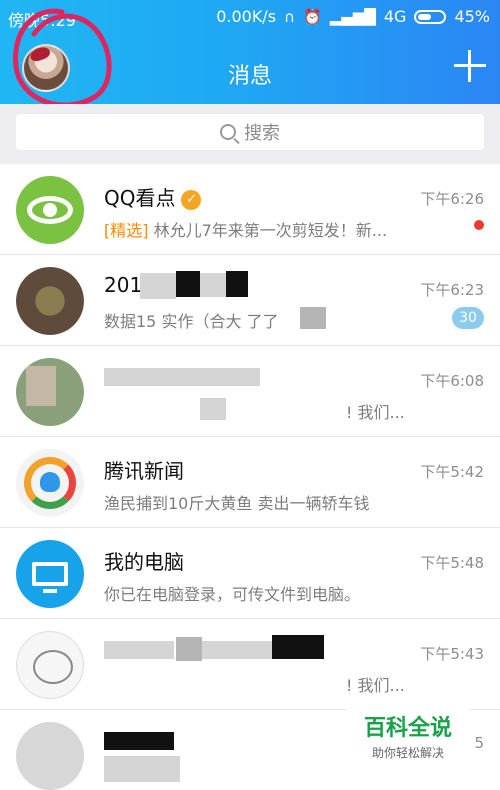 This screenshot has width=500, height=790. What do you see at coordinates (395, 16) in the screenshot?
I see `network-type: 4G` at bounding box center [395, 16].